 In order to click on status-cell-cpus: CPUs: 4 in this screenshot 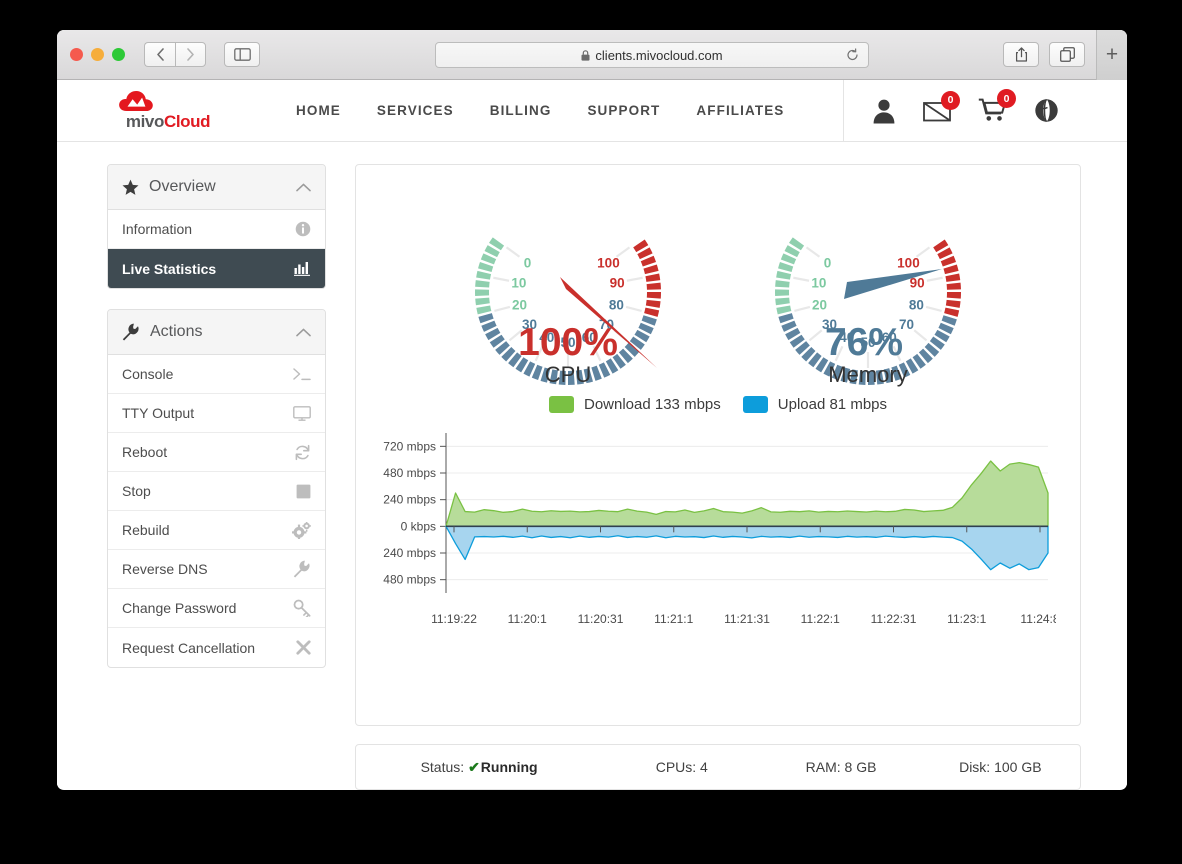, I will do `click(681, 767)`.